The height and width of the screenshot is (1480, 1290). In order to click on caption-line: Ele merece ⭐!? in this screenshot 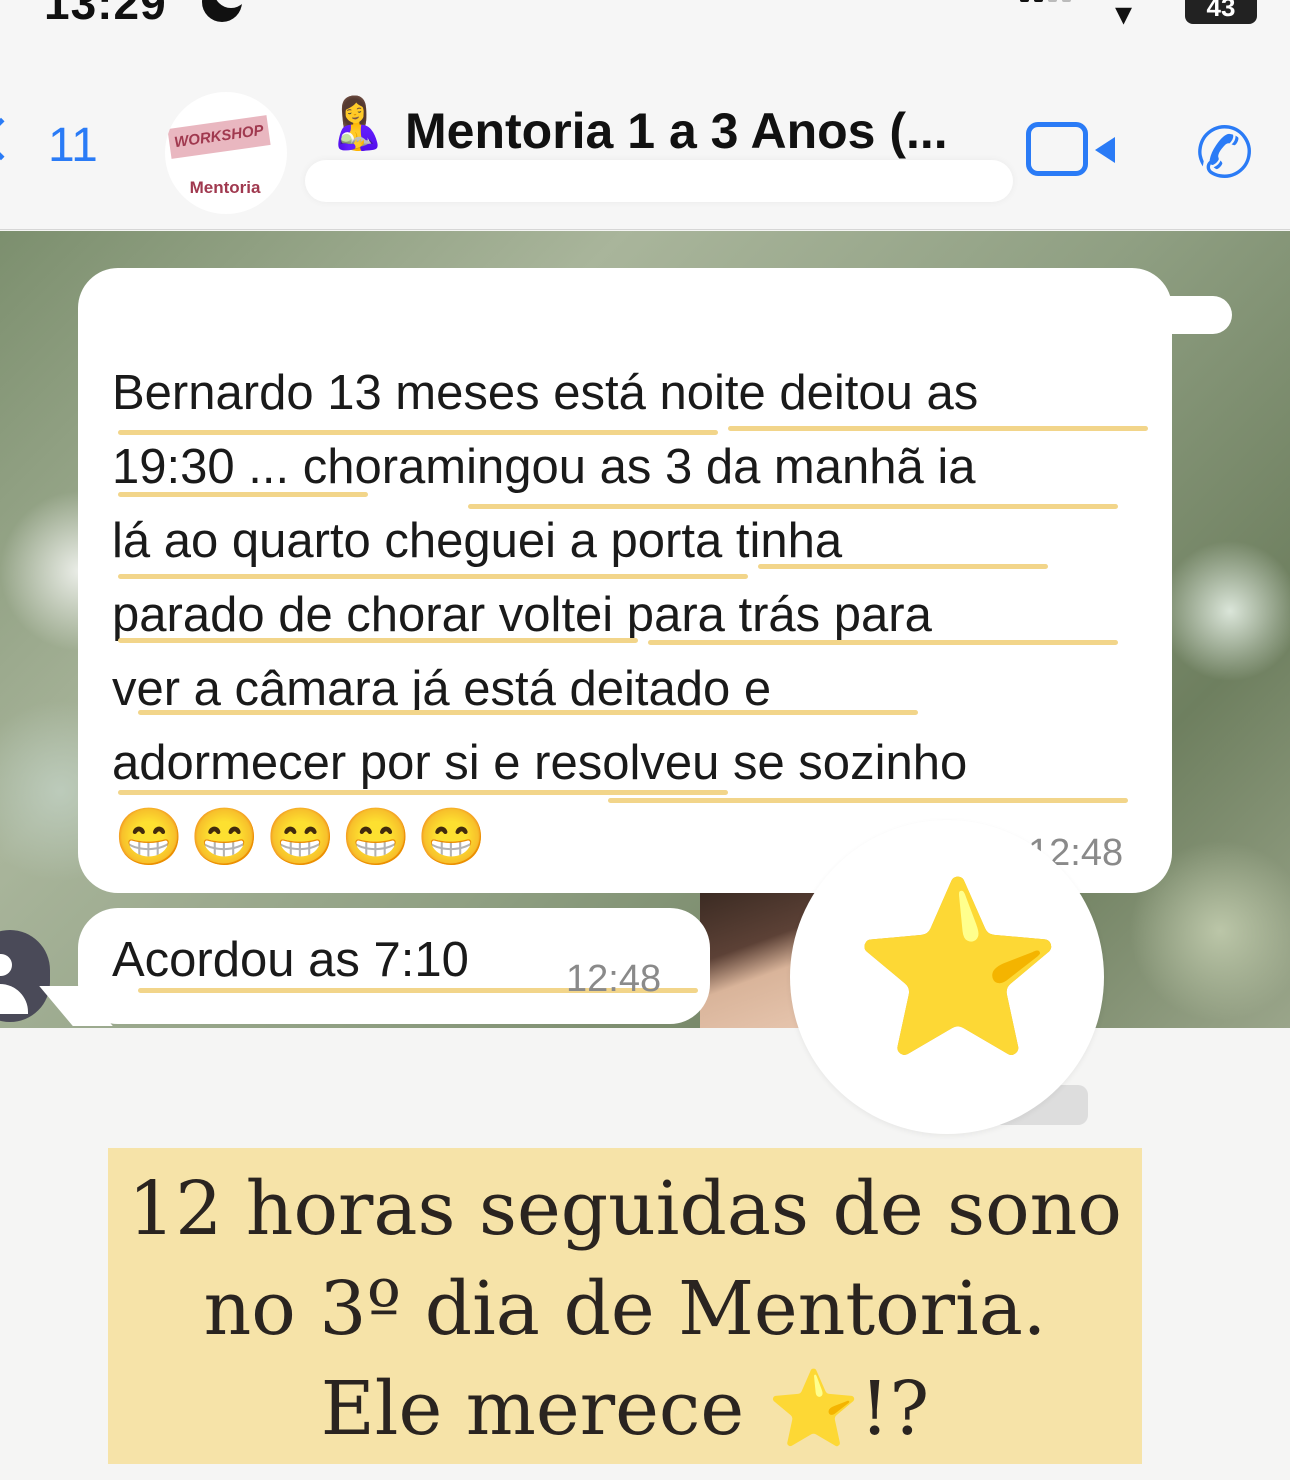, I will do `click(625, 1409)`.